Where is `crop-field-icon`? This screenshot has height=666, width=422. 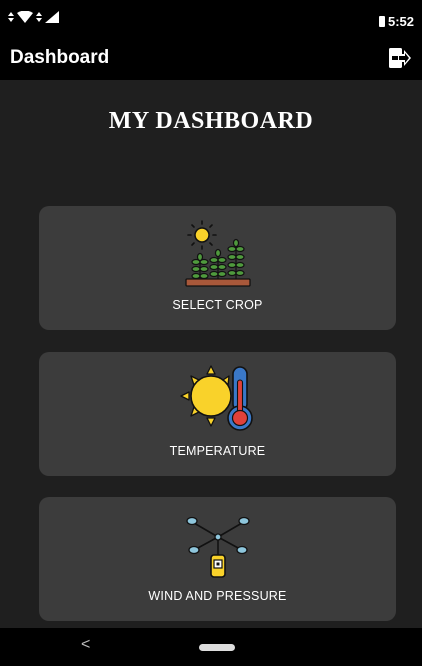
crop-field-icon is located at coordinates (217, 253).